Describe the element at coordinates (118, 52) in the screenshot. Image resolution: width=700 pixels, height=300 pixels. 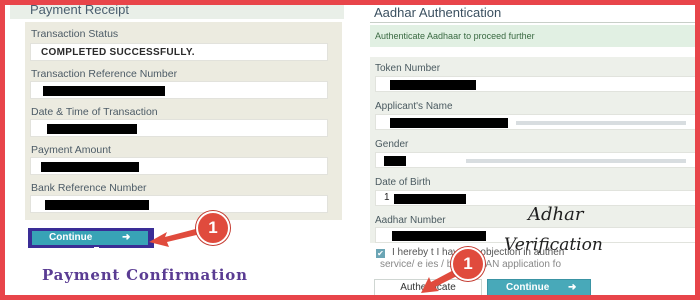
I see `transaction-status-text: COMPLETED SUCCESSFULLY.` at that location.